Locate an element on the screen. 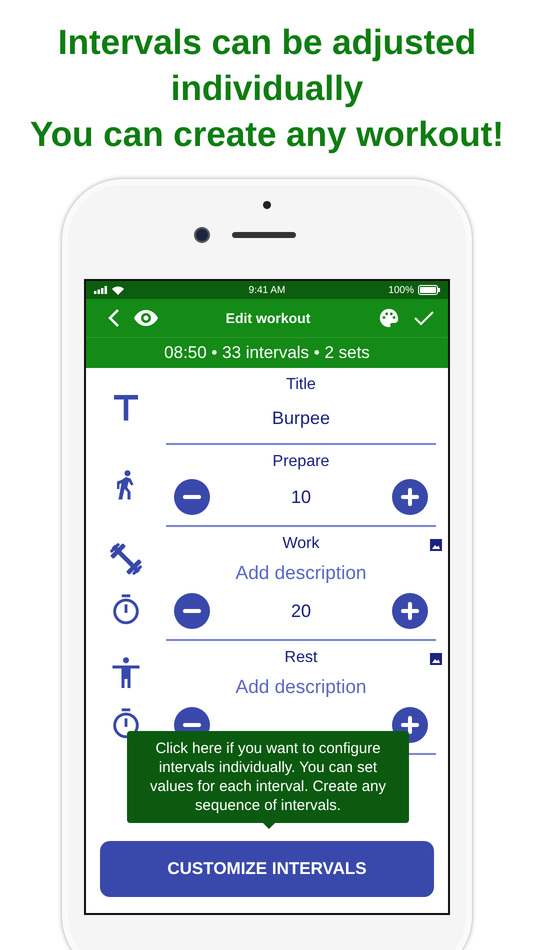  eye-icon is located at coordinates (146, 318).